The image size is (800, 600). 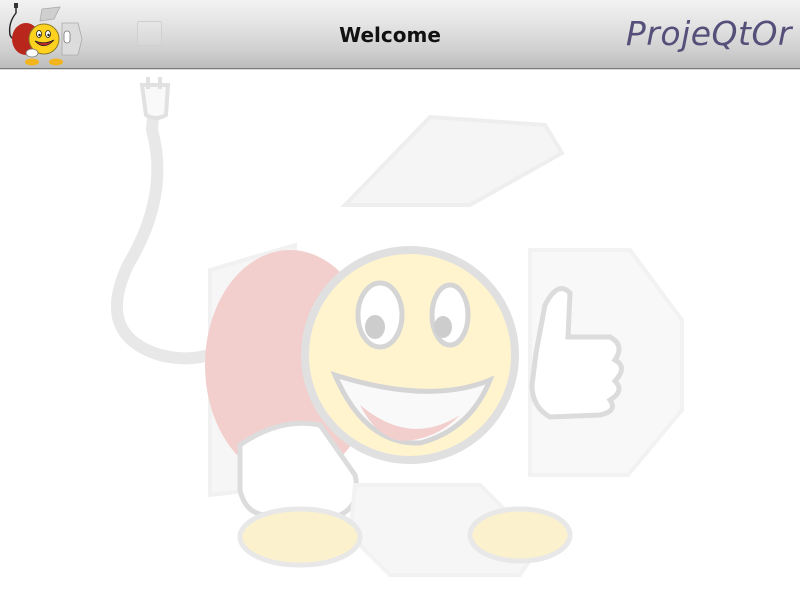 I want to click on app-logo-icon, so click(x=43, y=34).